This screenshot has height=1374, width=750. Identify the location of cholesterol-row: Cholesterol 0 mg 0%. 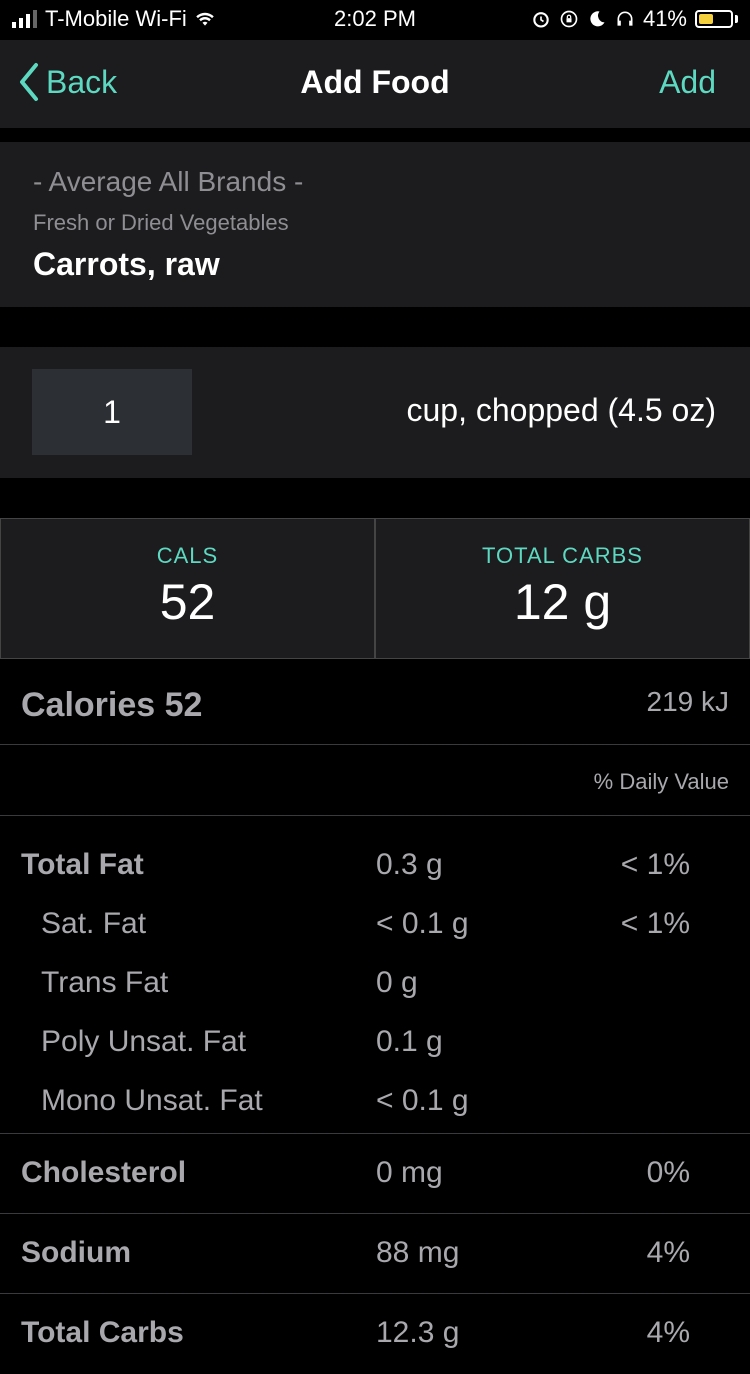
(375, 1174).